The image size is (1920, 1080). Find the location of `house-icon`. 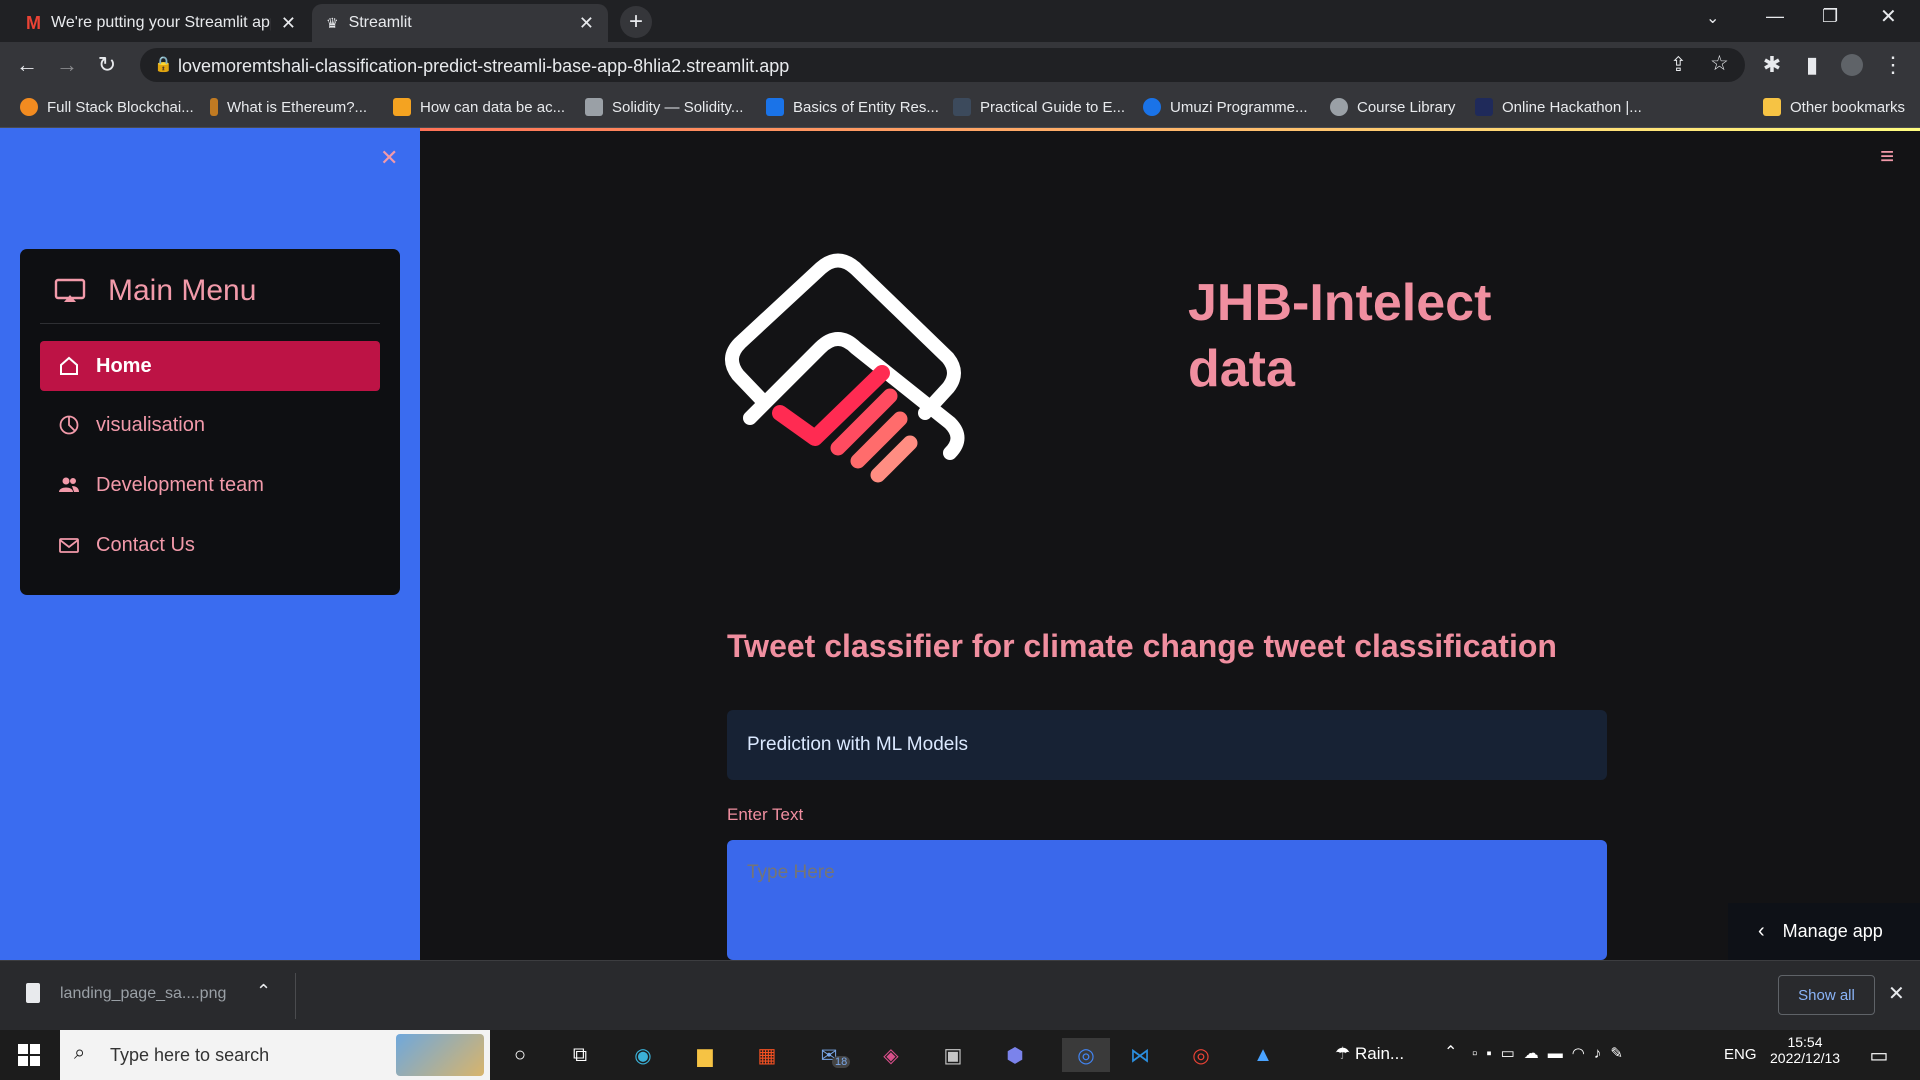

house-icon is located at coordinates (69, 365).